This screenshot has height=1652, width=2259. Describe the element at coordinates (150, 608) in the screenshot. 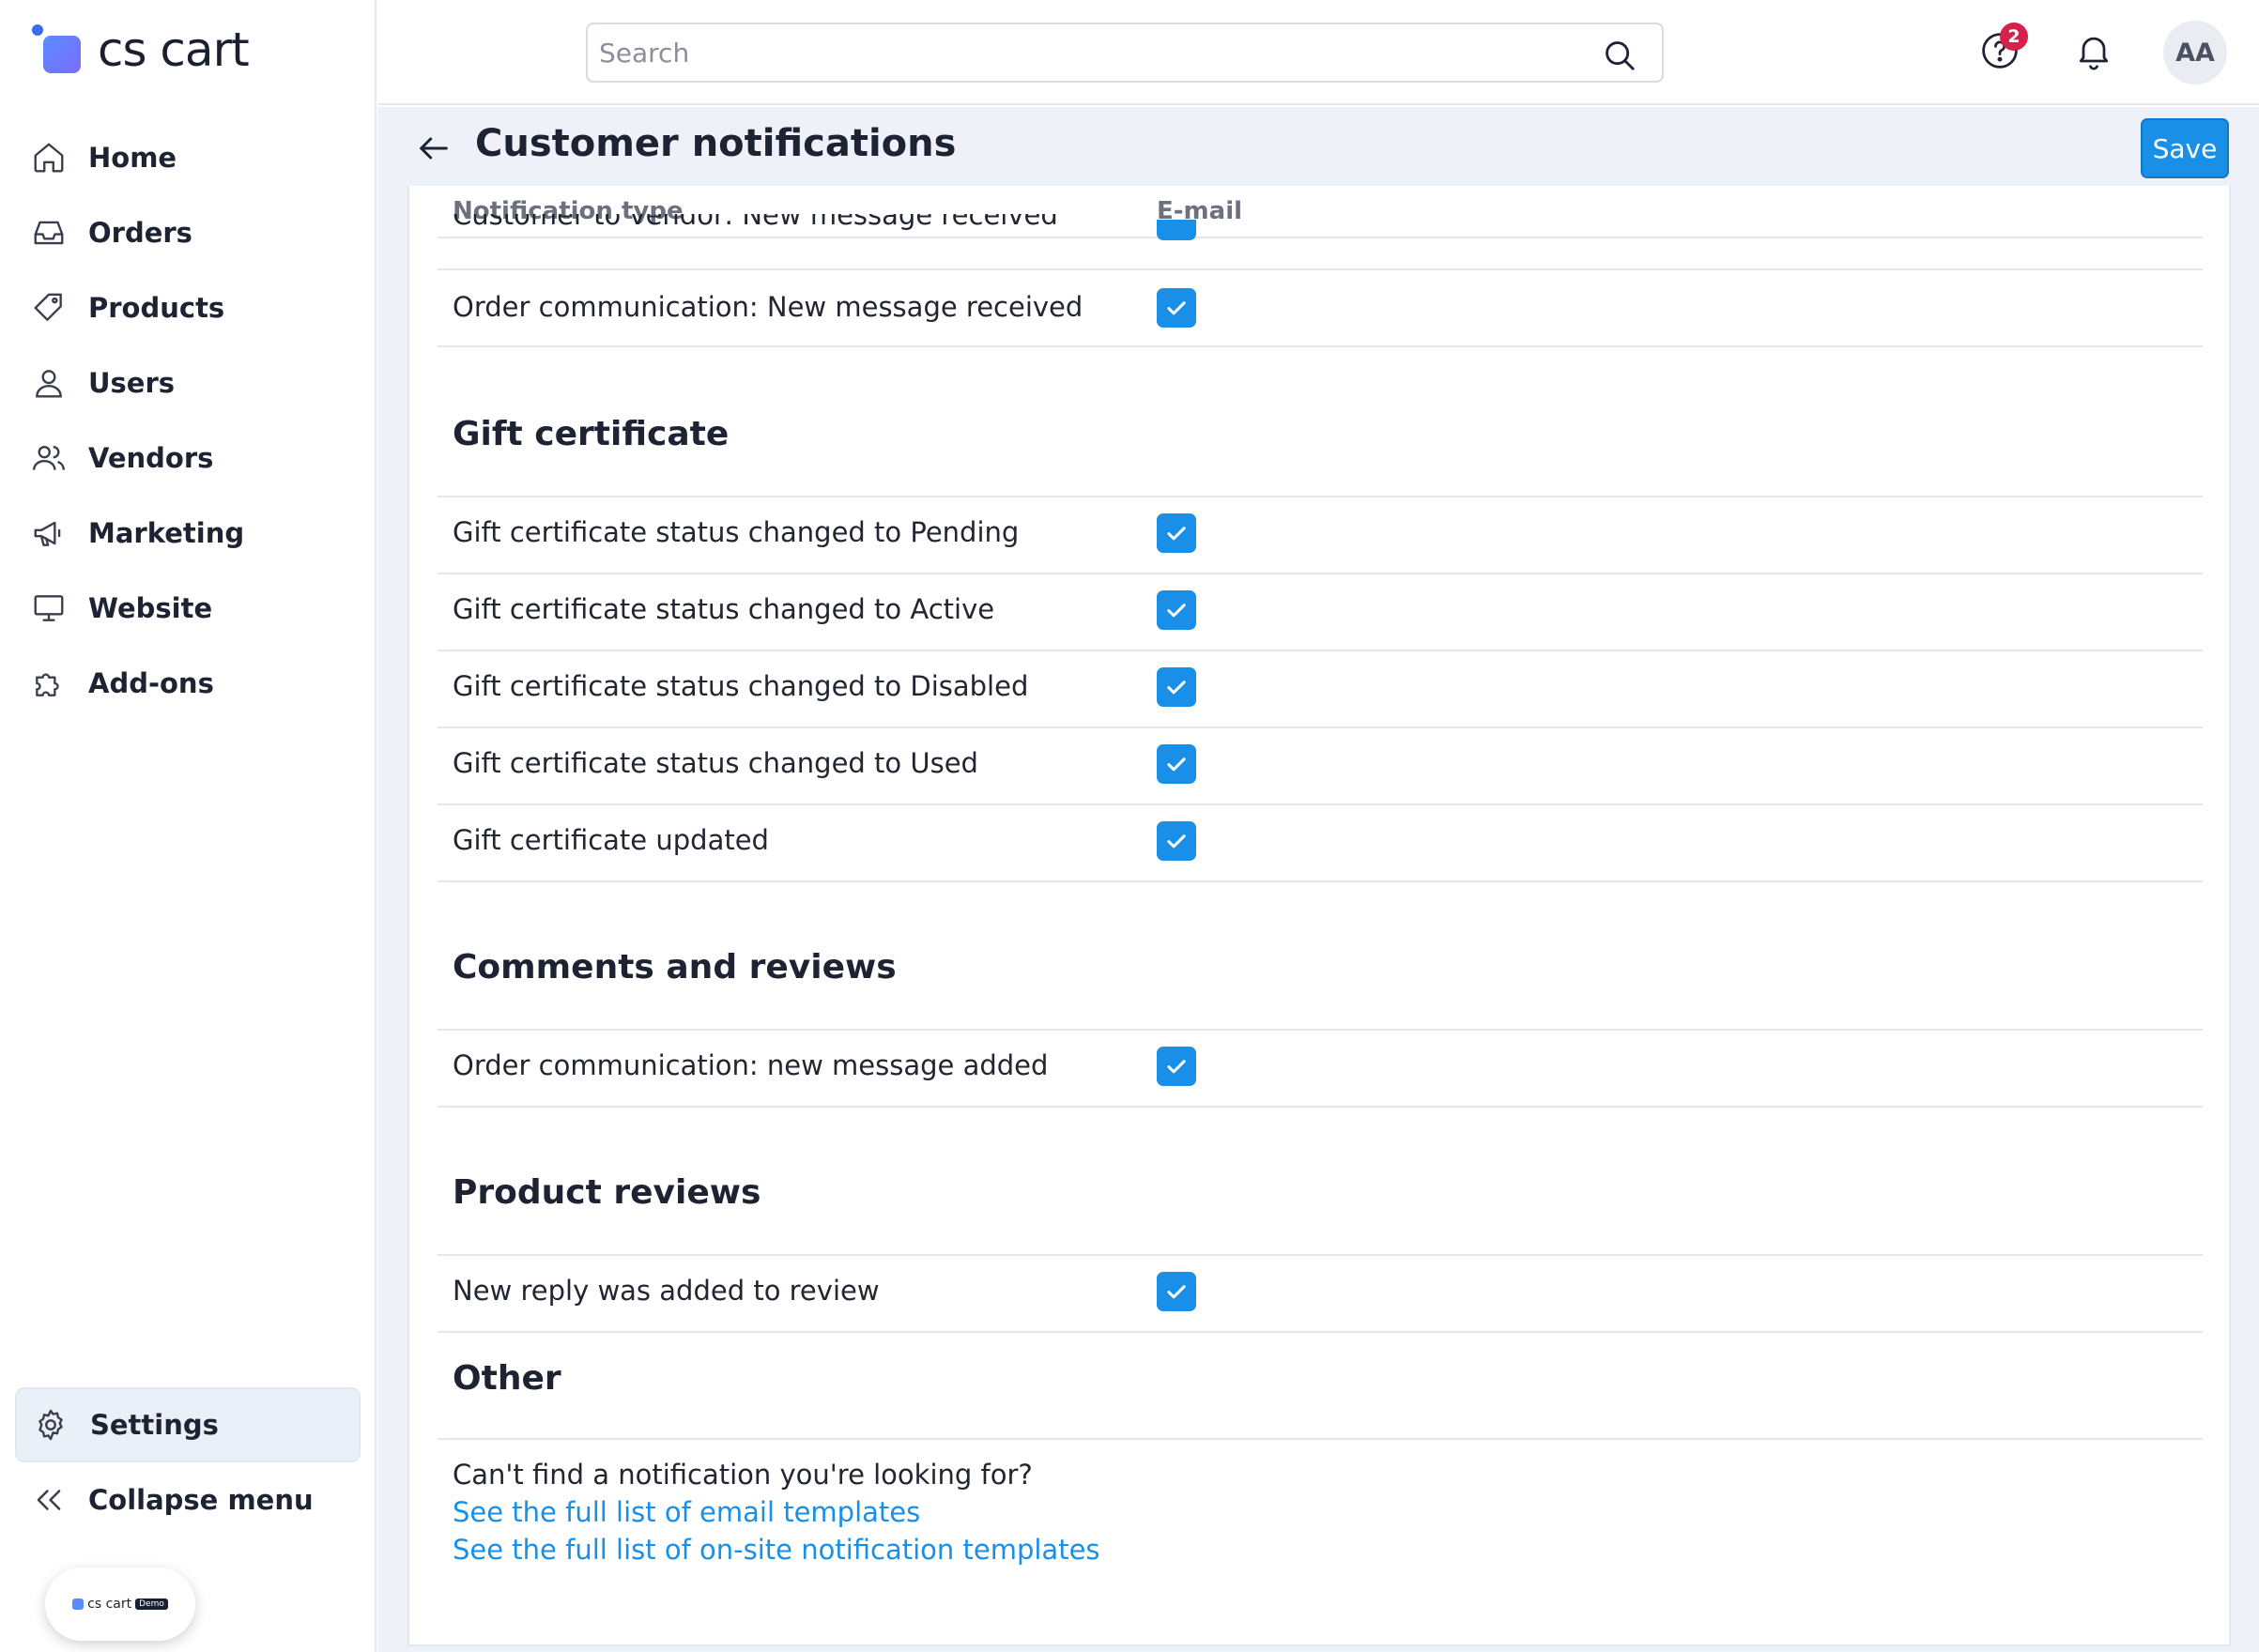

I see `sidebar-item-label: Website` at that location.